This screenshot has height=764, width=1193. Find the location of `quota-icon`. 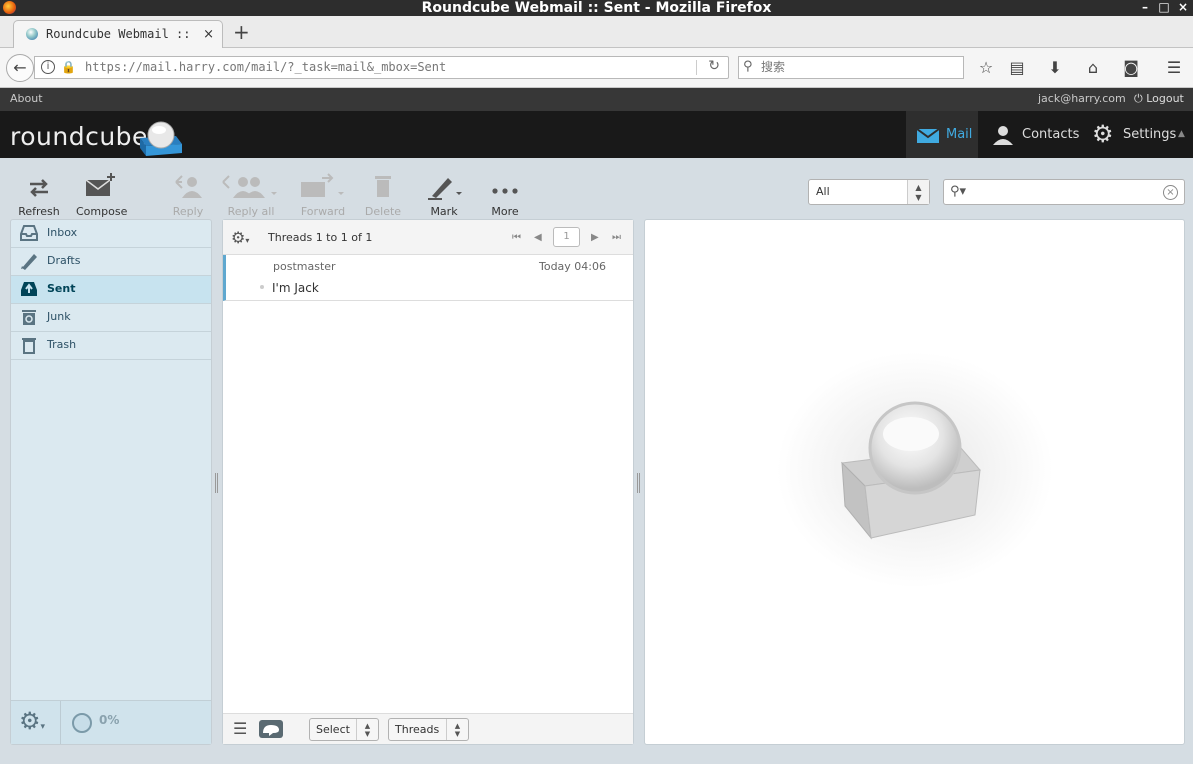

quota-icon is located at coordinates (82, 723).